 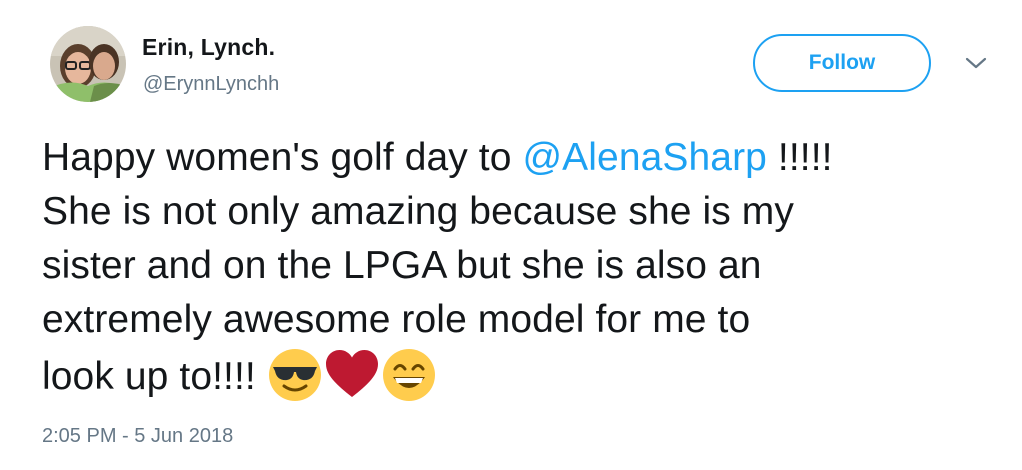 What do you see at coordinates (282, 157) in the screenshot?
I see `tweet-text-segment: Happy women's golf day to` at bounding box center [282, 157].